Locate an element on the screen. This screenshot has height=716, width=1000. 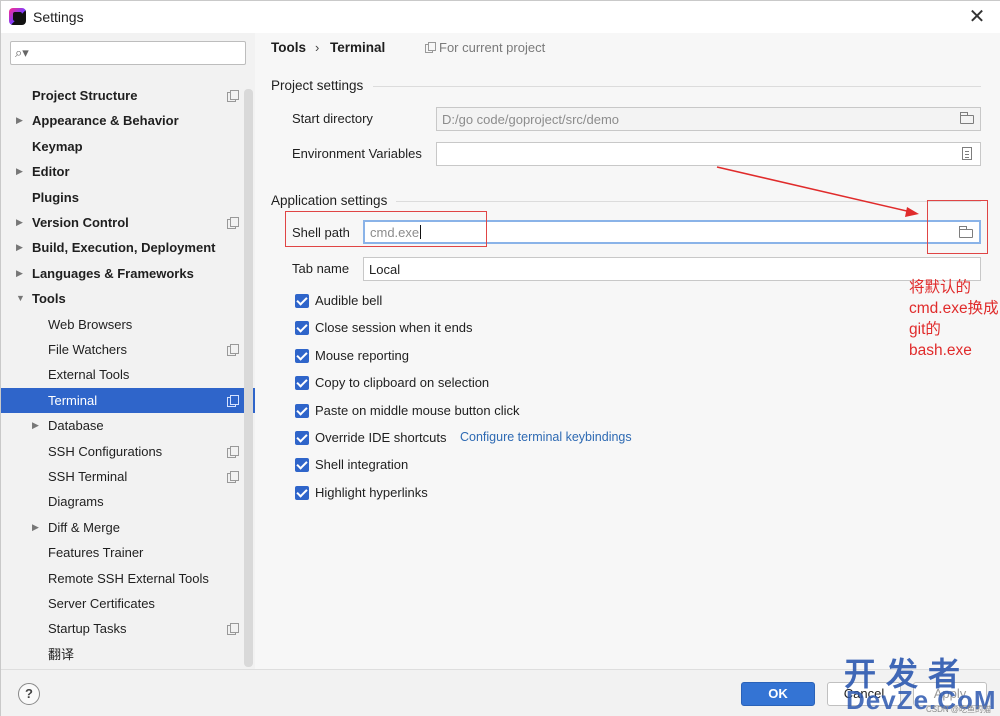
option-label: Copy to clipboard on selection is located at coordinates (402, 382).